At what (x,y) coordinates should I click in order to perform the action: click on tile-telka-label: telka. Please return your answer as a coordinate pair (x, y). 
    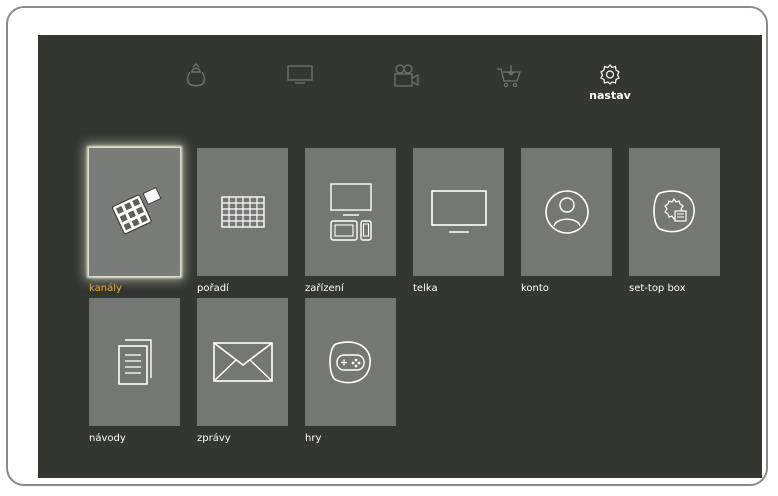
    Looking at the image, I should click on (425, 288).